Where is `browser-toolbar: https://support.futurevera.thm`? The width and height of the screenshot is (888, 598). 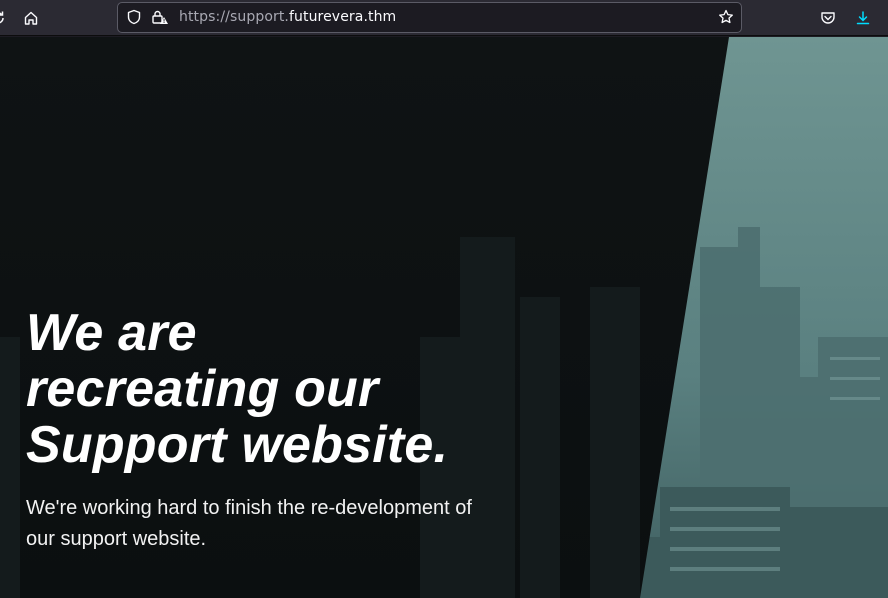
browser-toolbar: https://support.futurevera.thm is located at coordinates (444, 18).